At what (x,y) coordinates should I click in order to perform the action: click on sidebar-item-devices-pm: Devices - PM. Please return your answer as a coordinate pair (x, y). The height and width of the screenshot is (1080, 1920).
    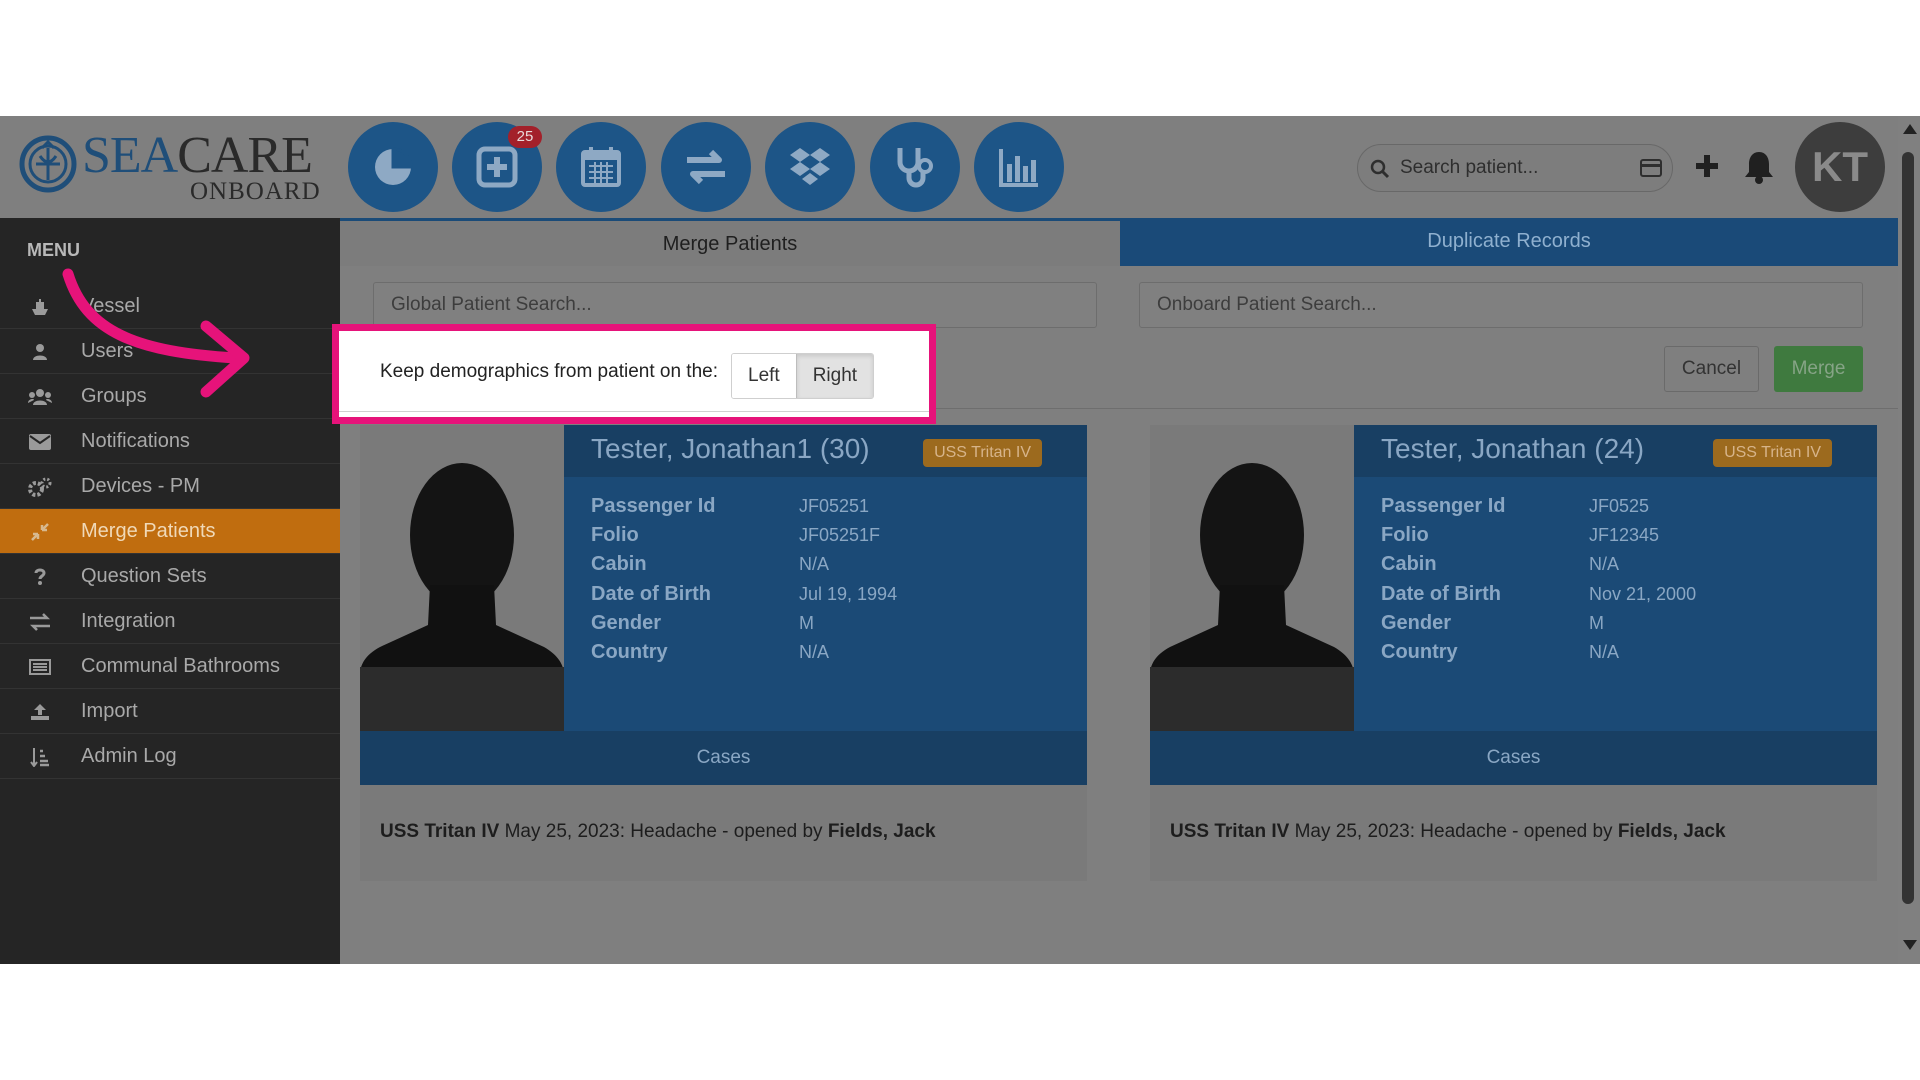
    Looking at the image, I should click on (170, 486).